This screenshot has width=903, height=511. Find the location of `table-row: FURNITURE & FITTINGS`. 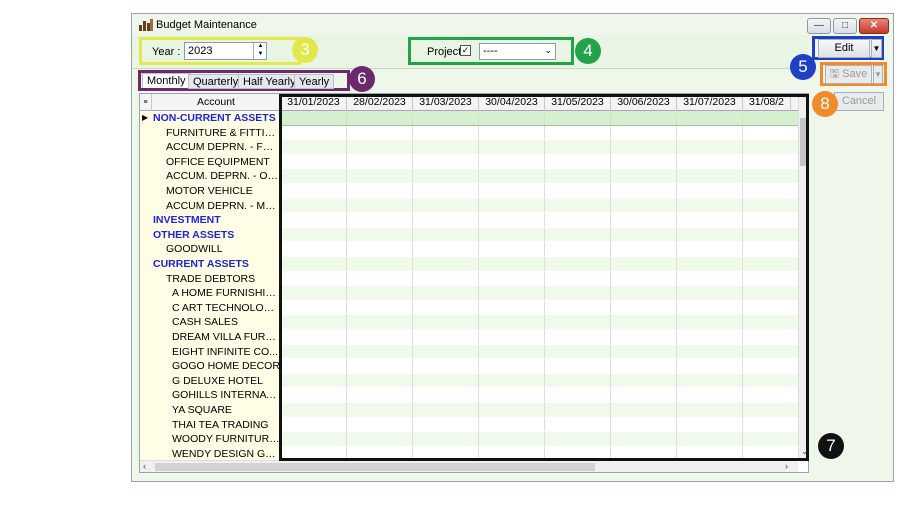

table-row: FURNITURE & FITTINGS is located at coordinates (474, 133).